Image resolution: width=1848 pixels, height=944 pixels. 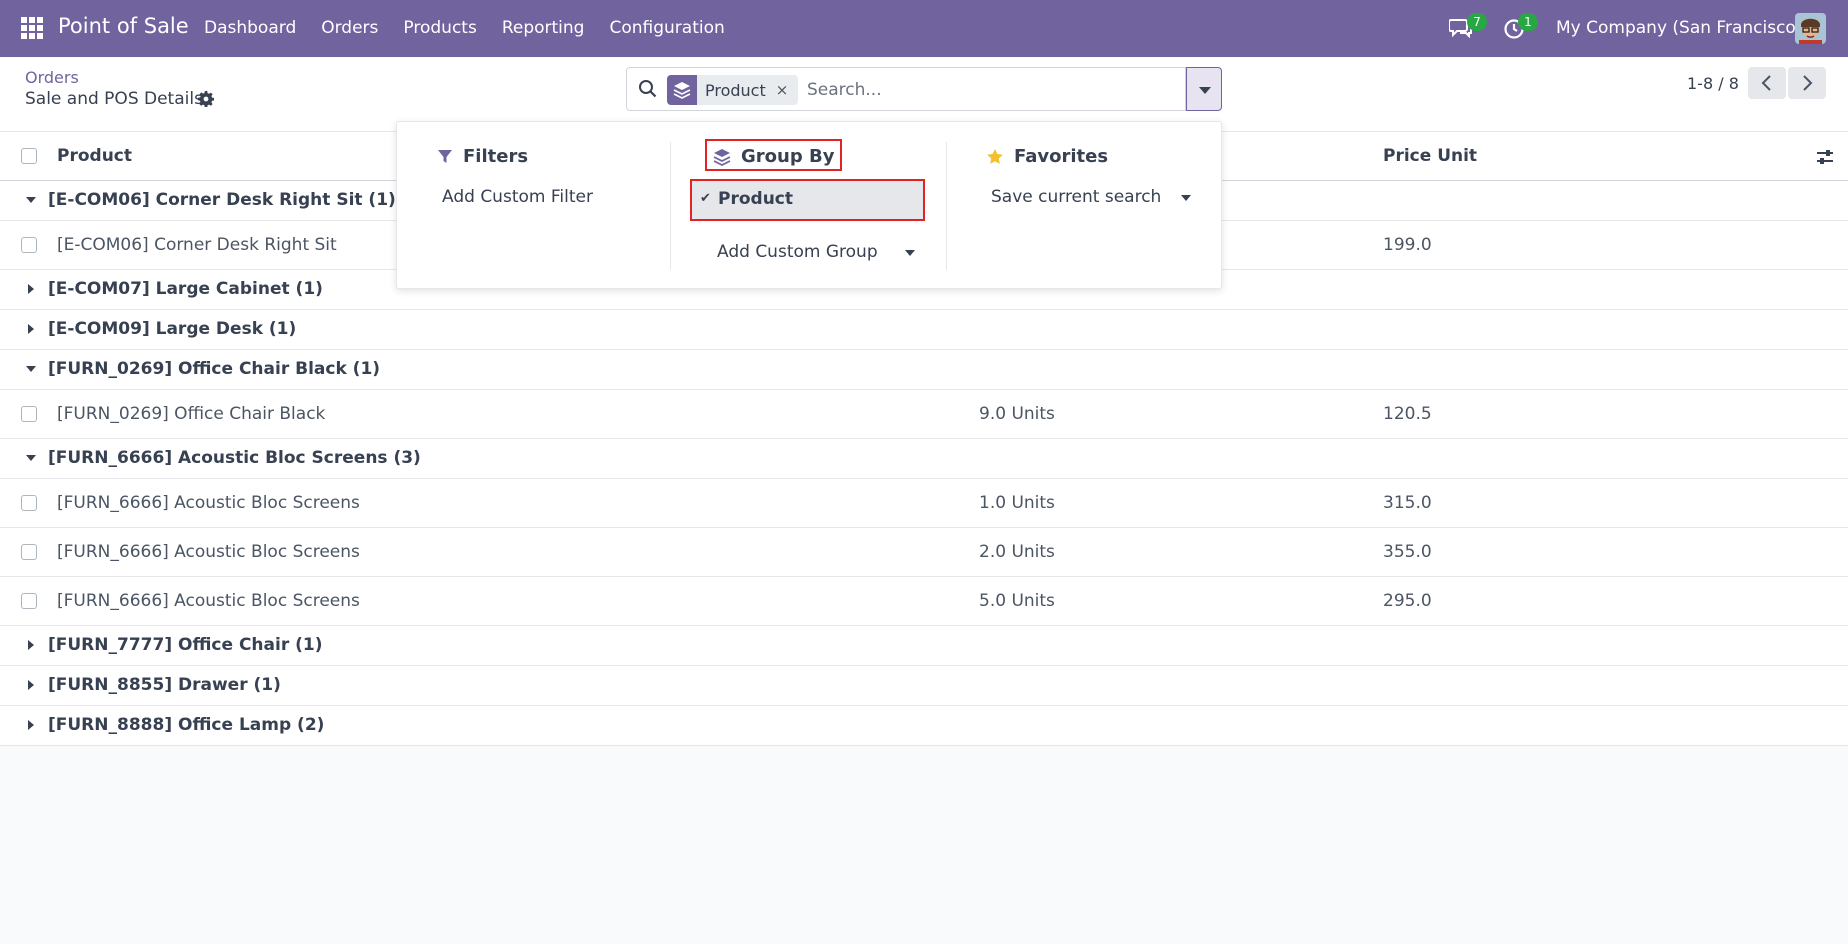 What do you see at coordinates (1204, 89) in the screenshot?
I see `search-options-toggle` at bounding box center [1204, 89].